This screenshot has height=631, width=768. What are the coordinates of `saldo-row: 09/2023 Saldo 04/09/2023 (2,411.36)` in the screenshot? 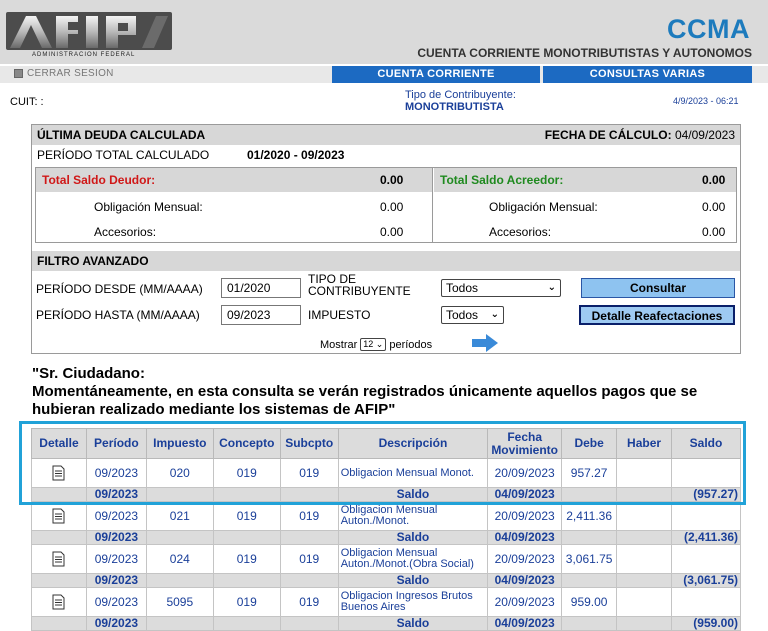 It's located at (386, 537).